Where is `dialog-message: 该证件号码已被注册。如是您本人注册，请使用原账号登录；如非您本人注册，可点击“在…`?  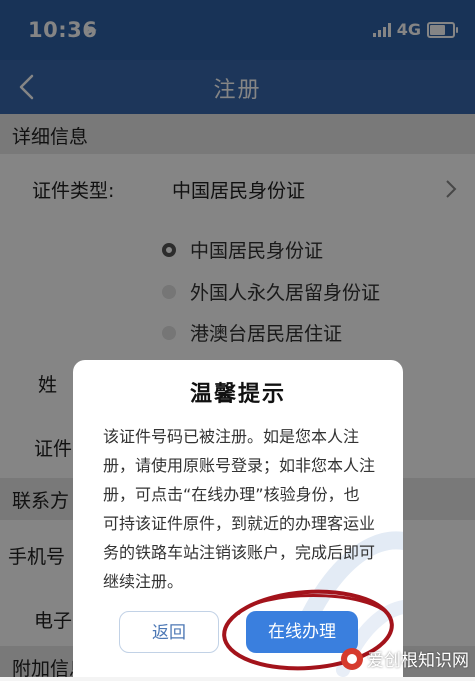
dialog-message: 该证件号码已被注册。如是您本人注册，请使用原账号登录；如非您本人注册，可点击“在… is located at coordinates (239, 509).